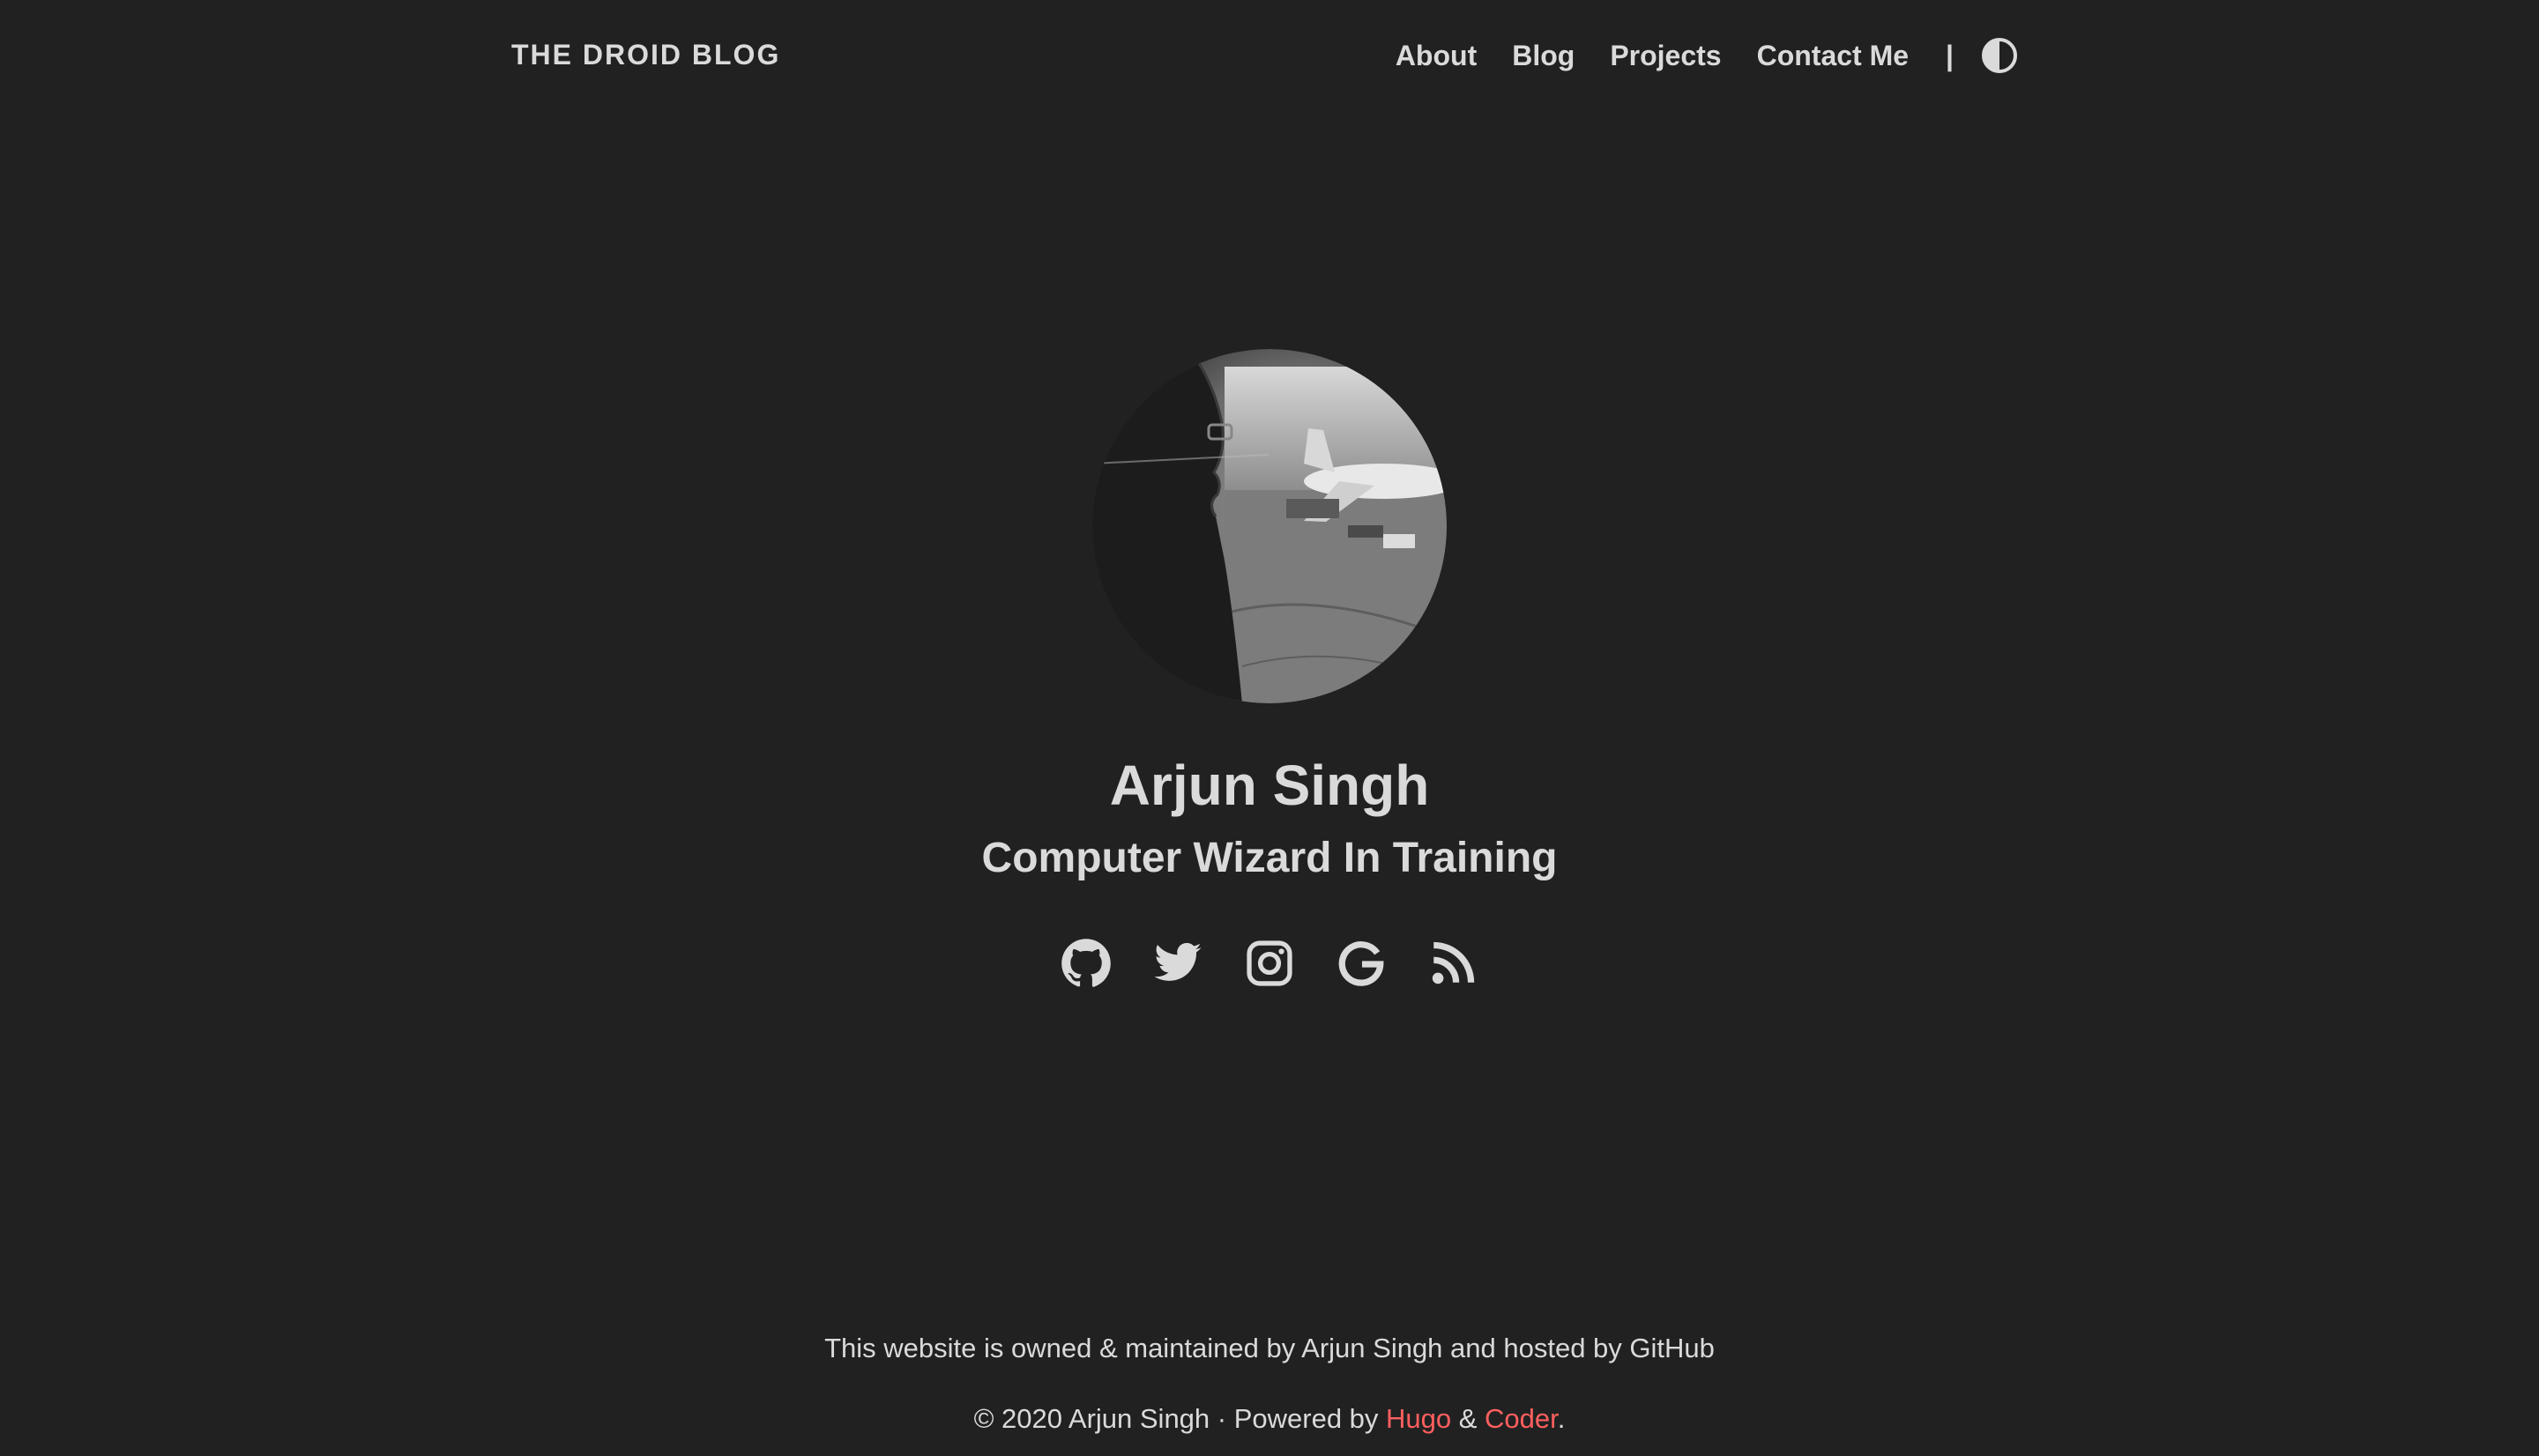 This screenshot has width=2539, height=1456. I want to click on social-links, so click(1269, 963).